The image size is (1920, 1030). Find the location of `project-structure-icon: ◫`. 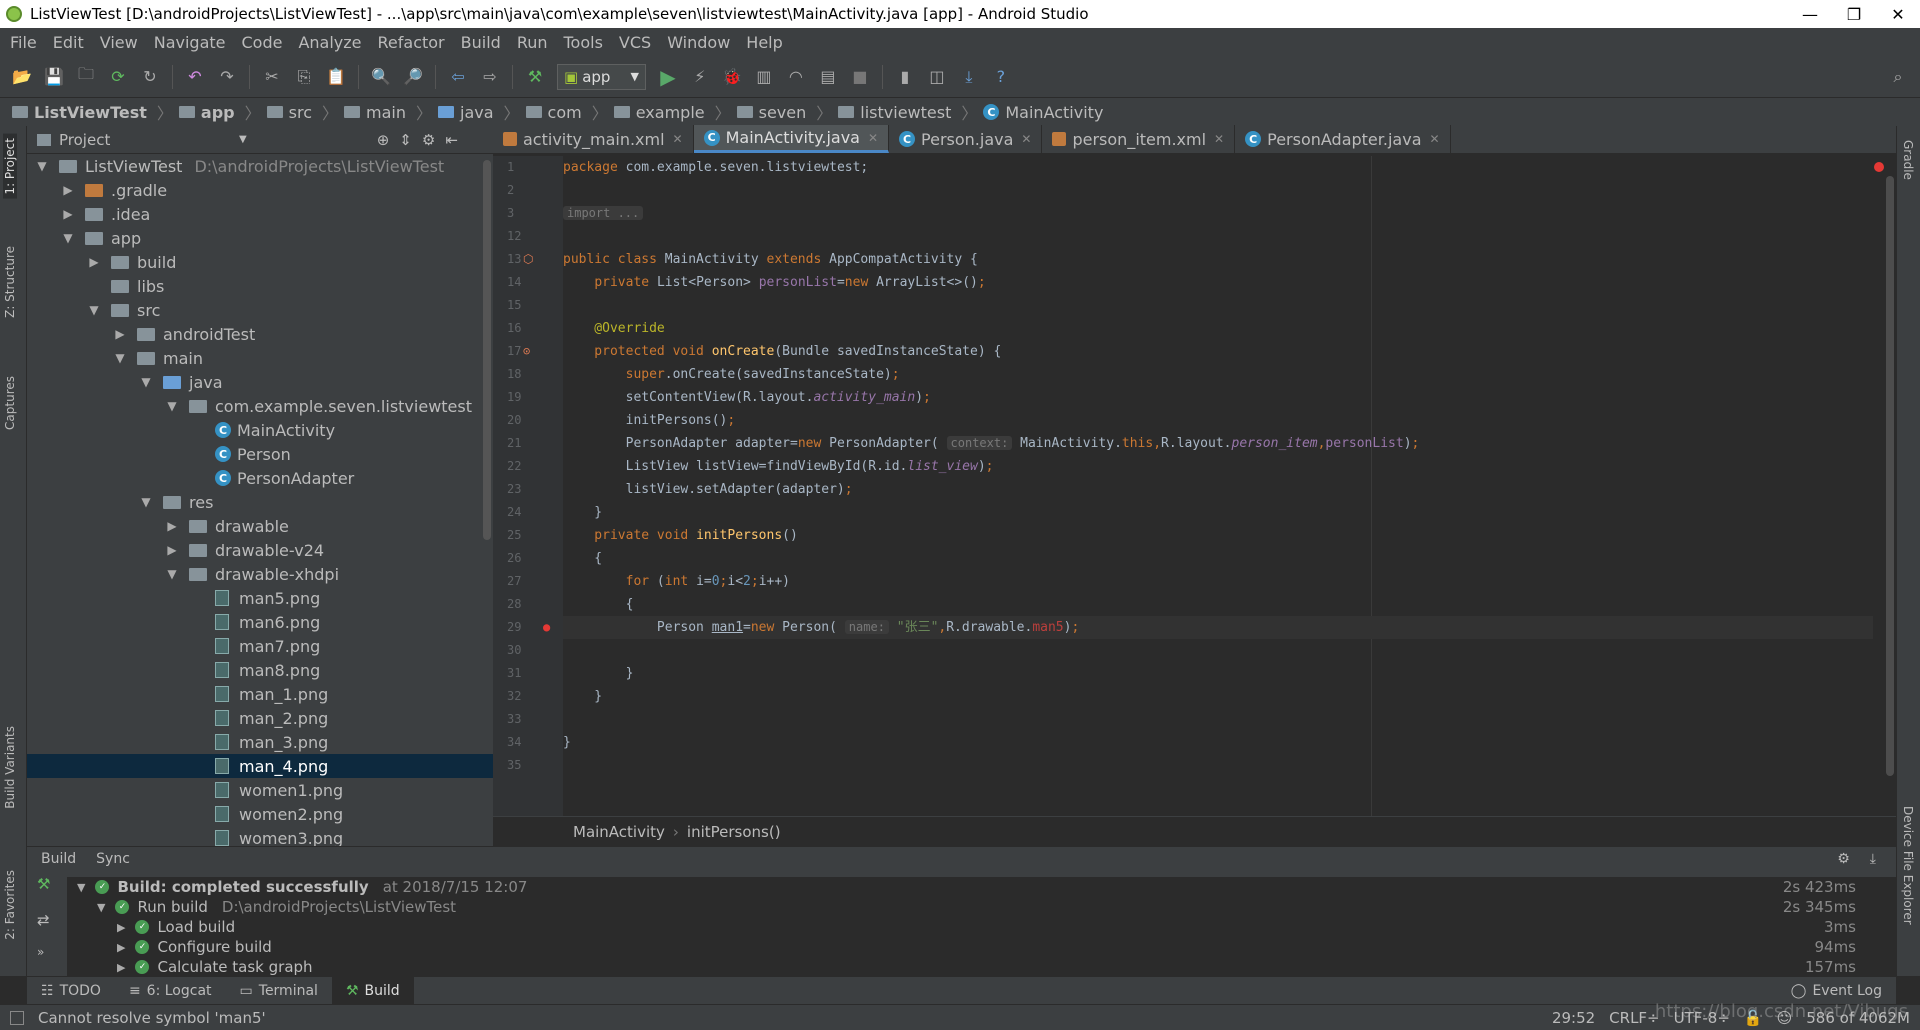

project-structure-icon: ◫ is located at coordinates (937, 77).